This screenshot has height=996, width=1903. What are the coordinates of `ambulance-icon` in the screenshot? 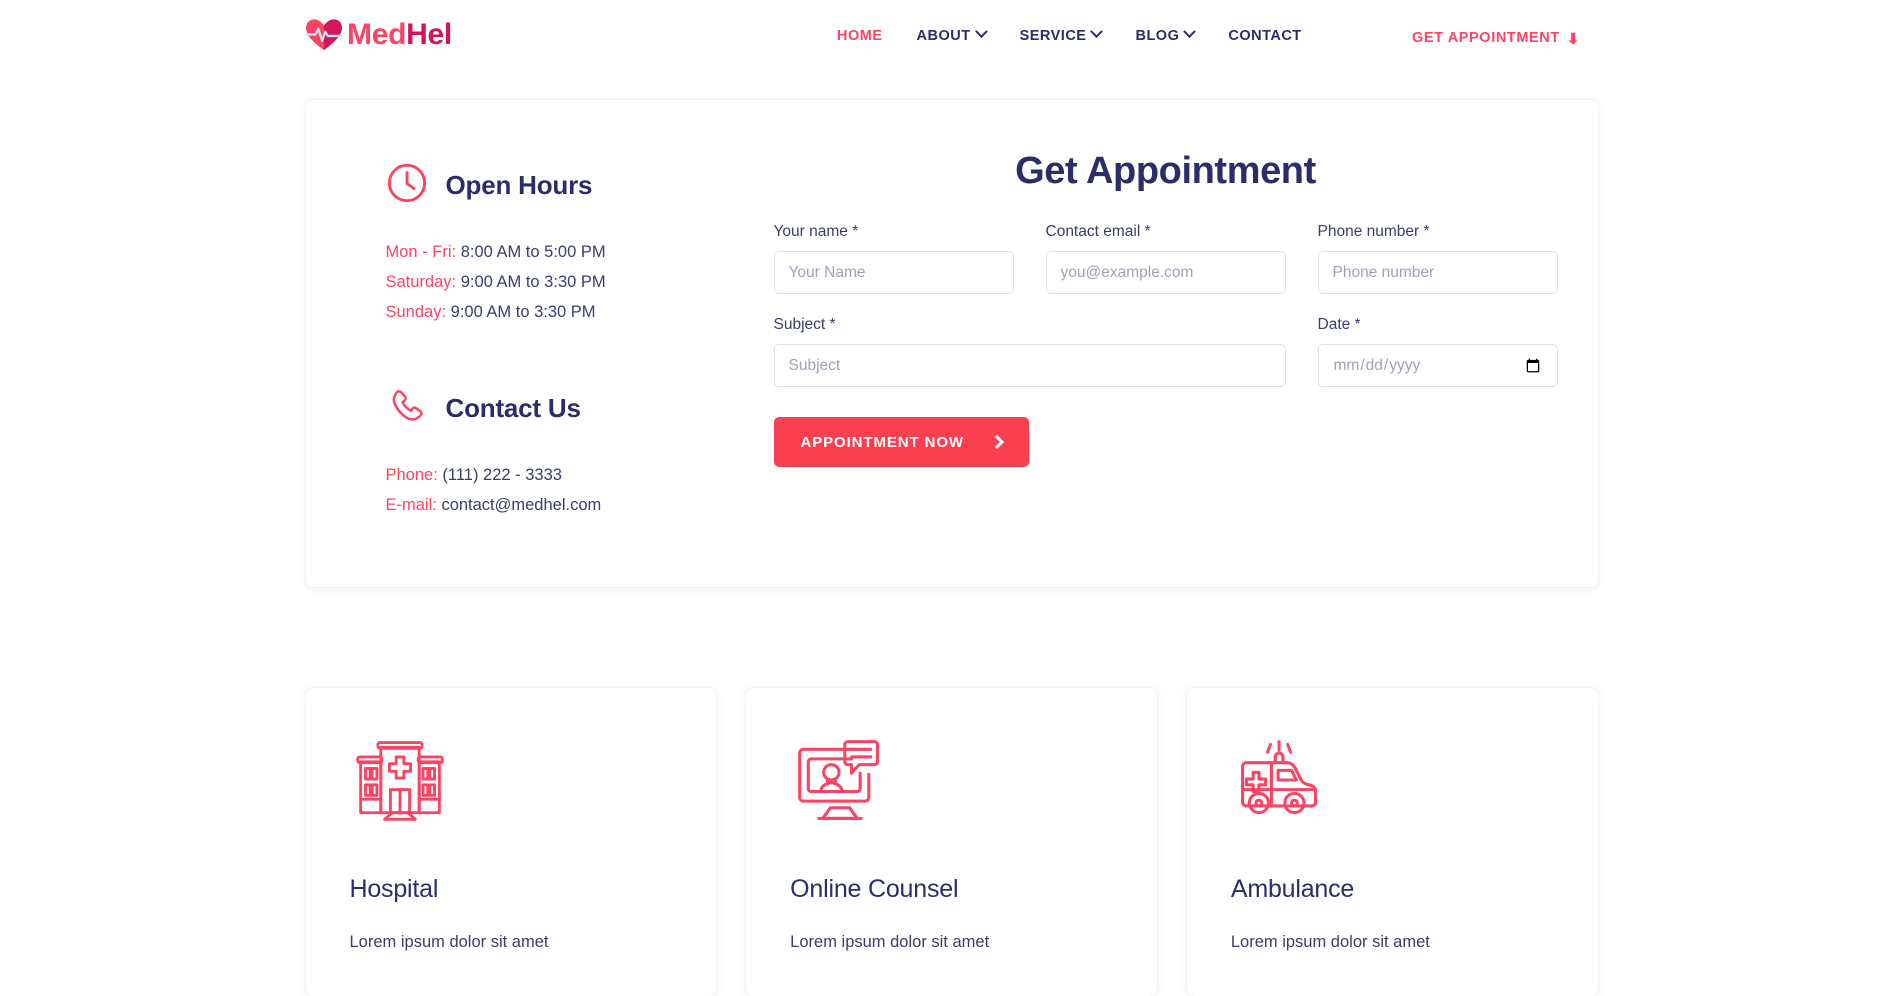 It's located at (1281, 807).